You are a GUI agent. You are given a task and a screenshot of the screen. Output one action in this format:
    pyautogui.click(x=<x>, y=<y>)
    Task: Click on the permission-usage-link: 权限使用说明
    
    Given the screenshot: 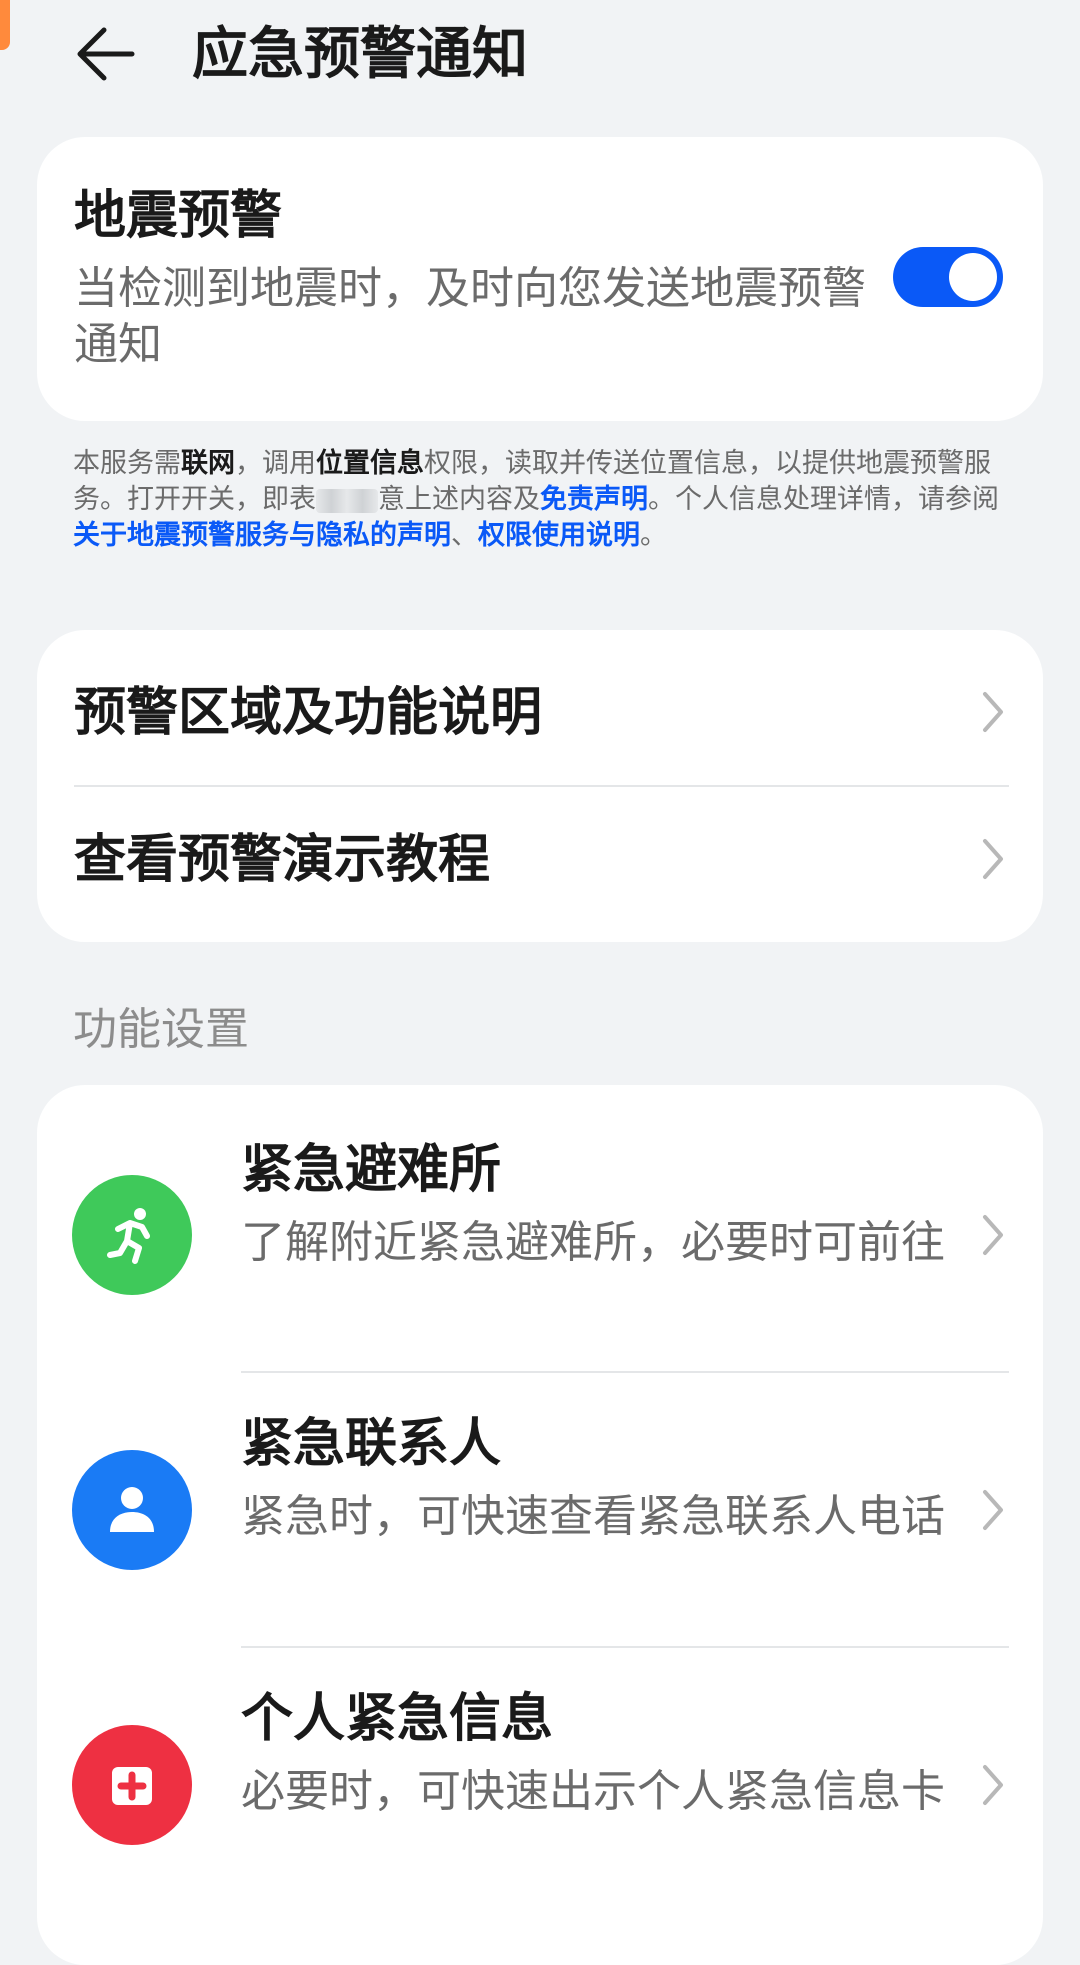 What is the action you would take?
    pyautogui.click(x=559, y=535)
    